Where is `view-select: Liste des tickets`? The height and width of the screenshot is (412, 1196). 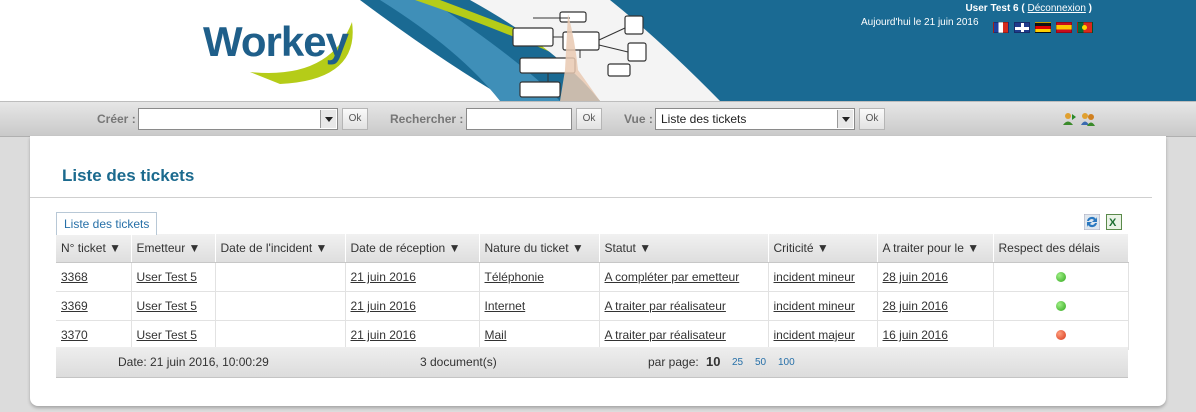
view-select: Liste des tickets is located at coordinates (755, 119).